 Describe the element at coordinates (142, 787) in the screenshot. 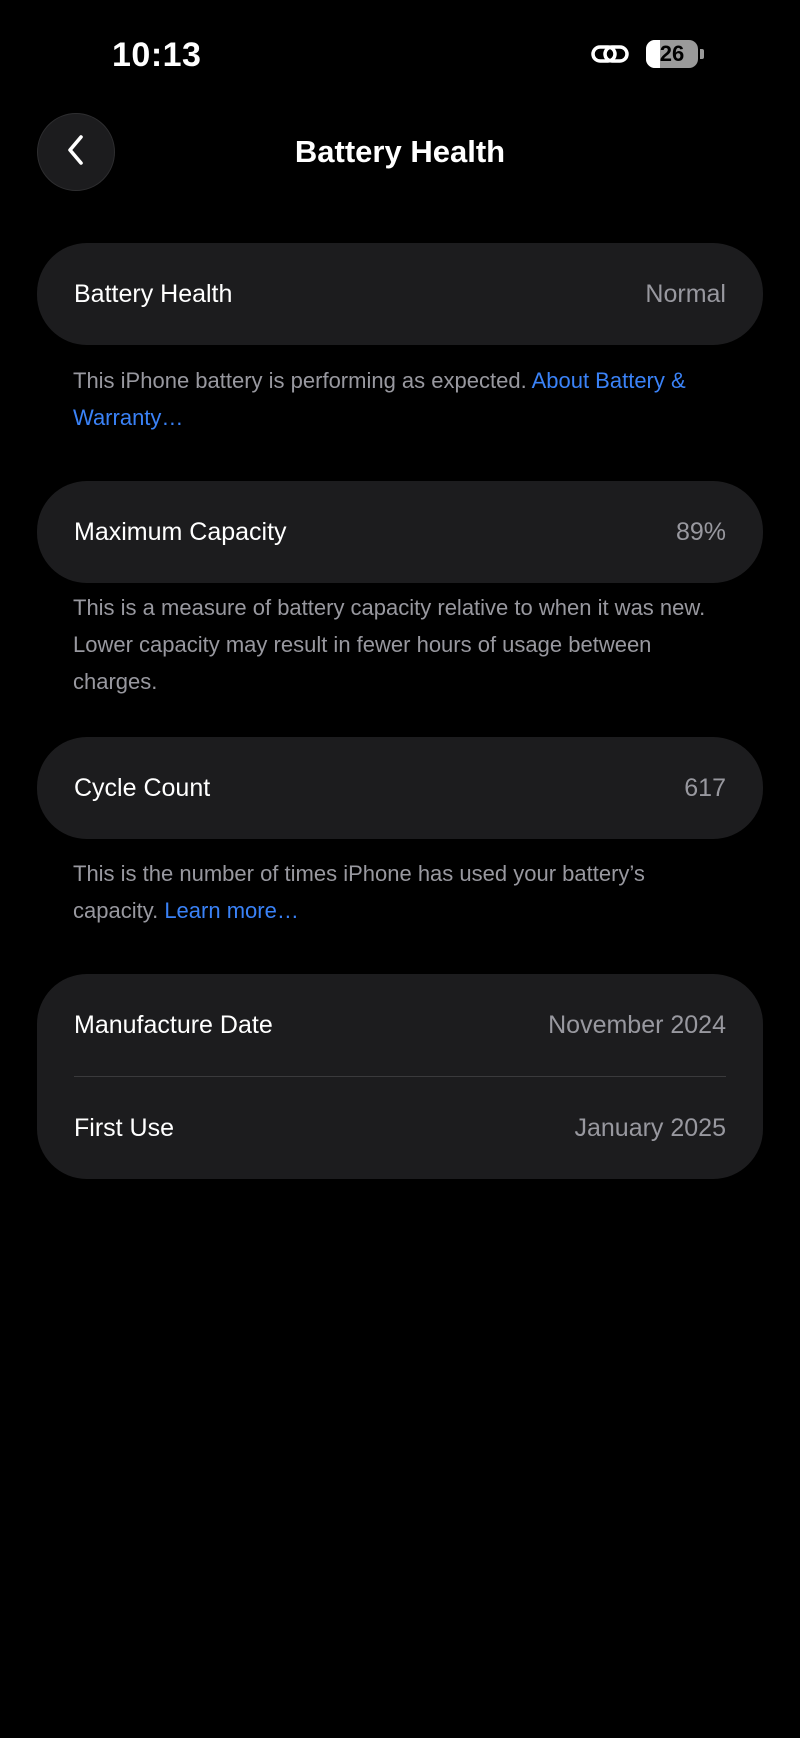

I see `cycle-count-label: Cycle Count` at that location.